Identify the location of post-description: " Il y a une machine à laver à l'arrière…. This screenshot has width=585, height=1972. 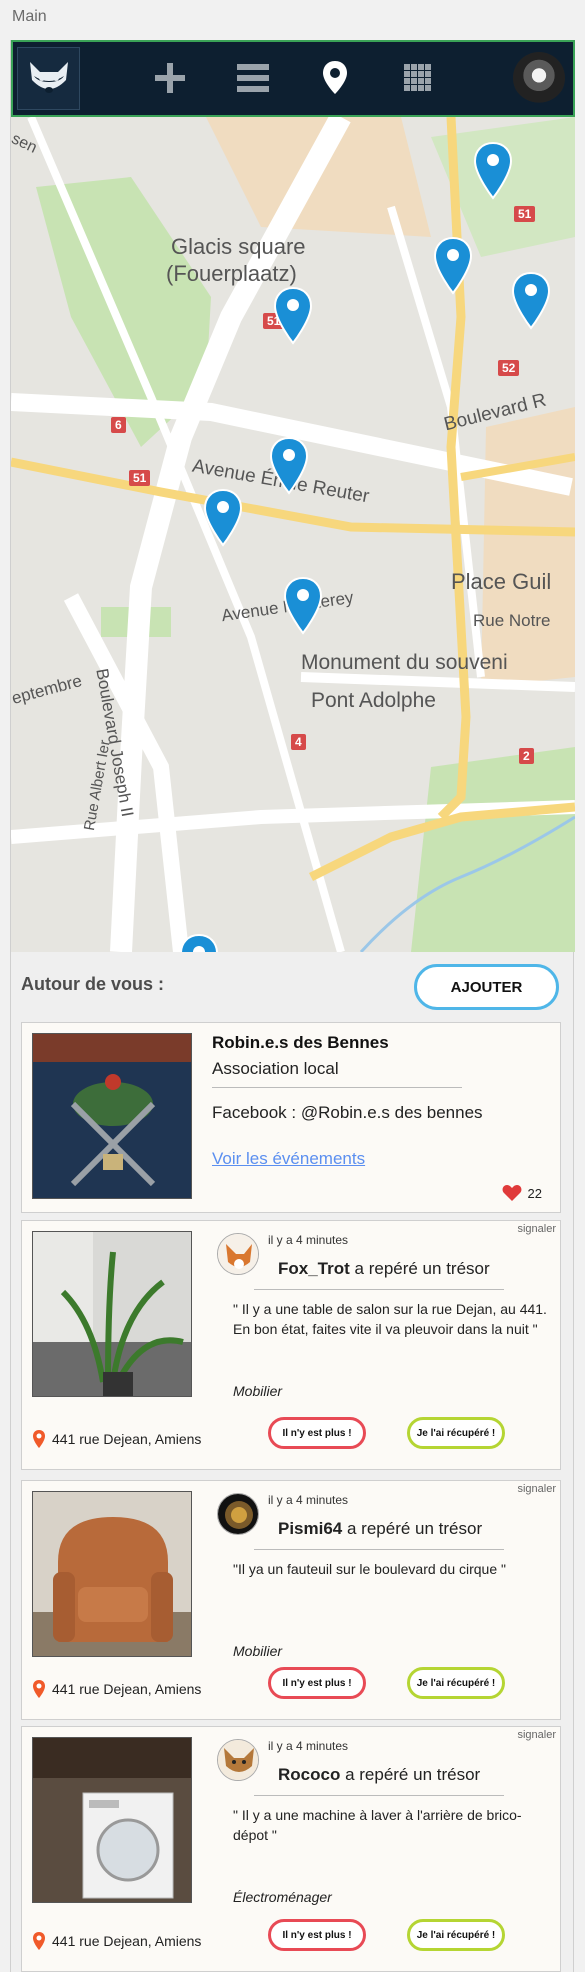
(377, 1825).